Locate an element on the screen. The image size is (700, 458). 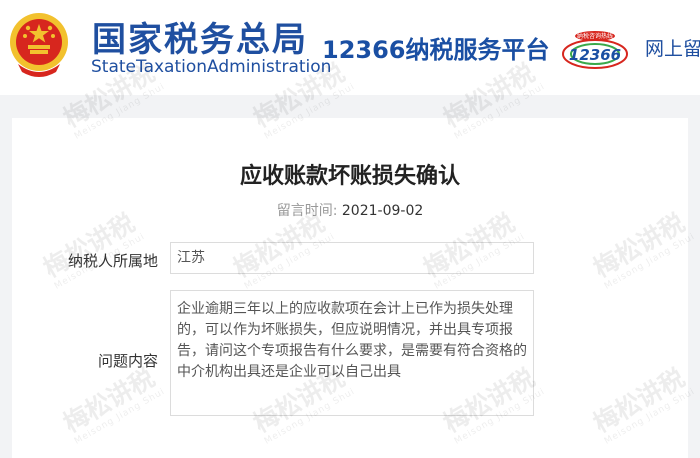
date-value: 2021-09-02 is located at coordinates (382, 211).